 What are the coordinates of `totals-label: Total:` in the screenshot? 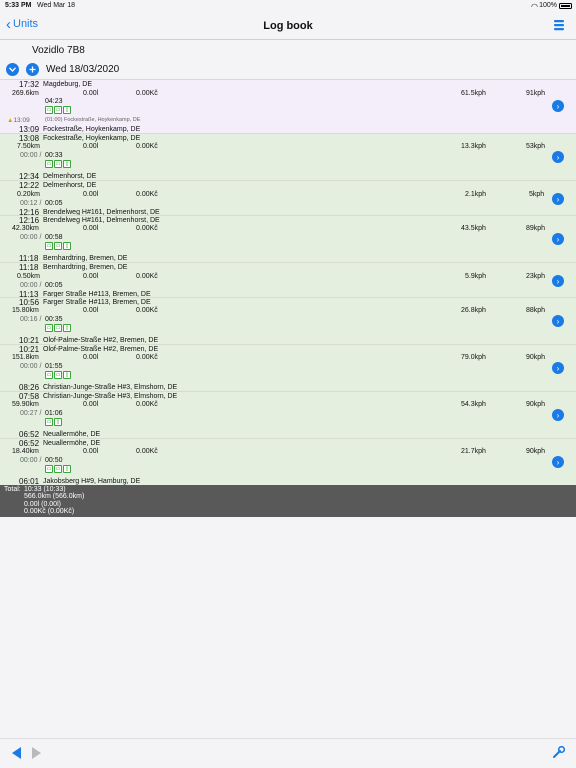 It's located at (12, 489).